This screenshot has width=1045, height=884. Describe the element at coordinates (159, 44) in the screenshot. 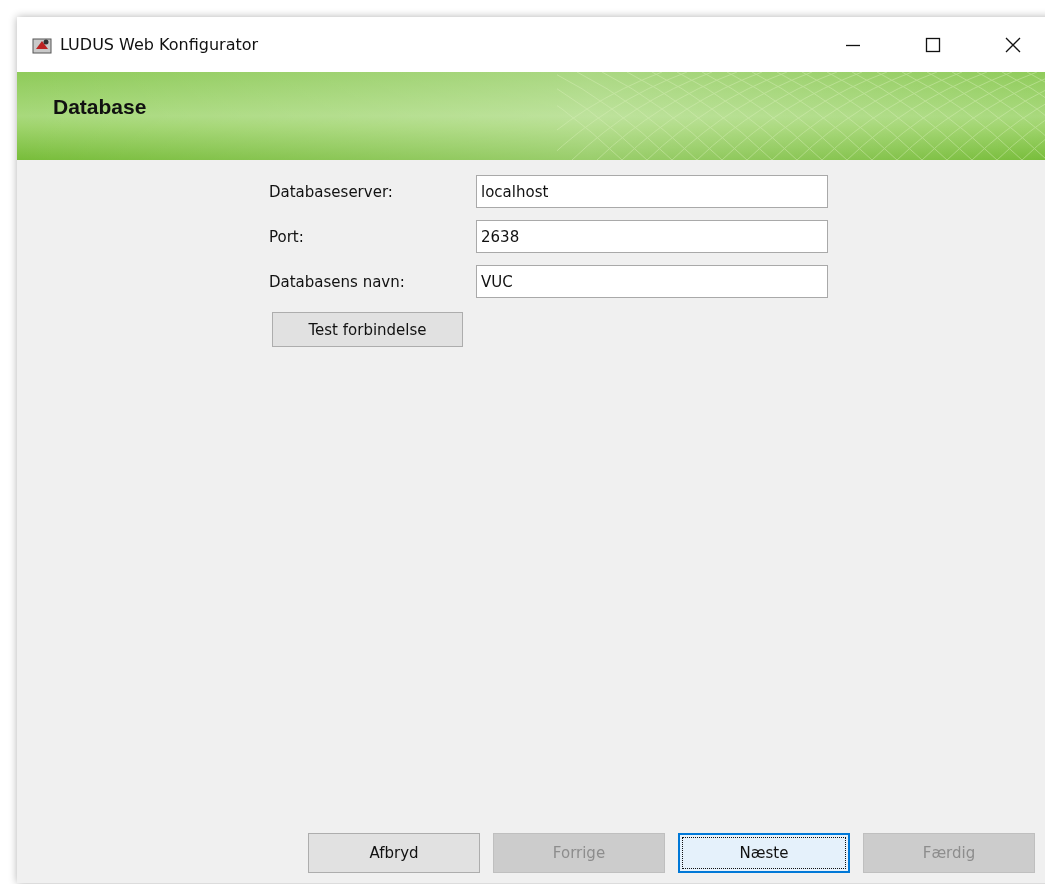

I see `window-title: LUDUS Web Konfigurator` at that location.